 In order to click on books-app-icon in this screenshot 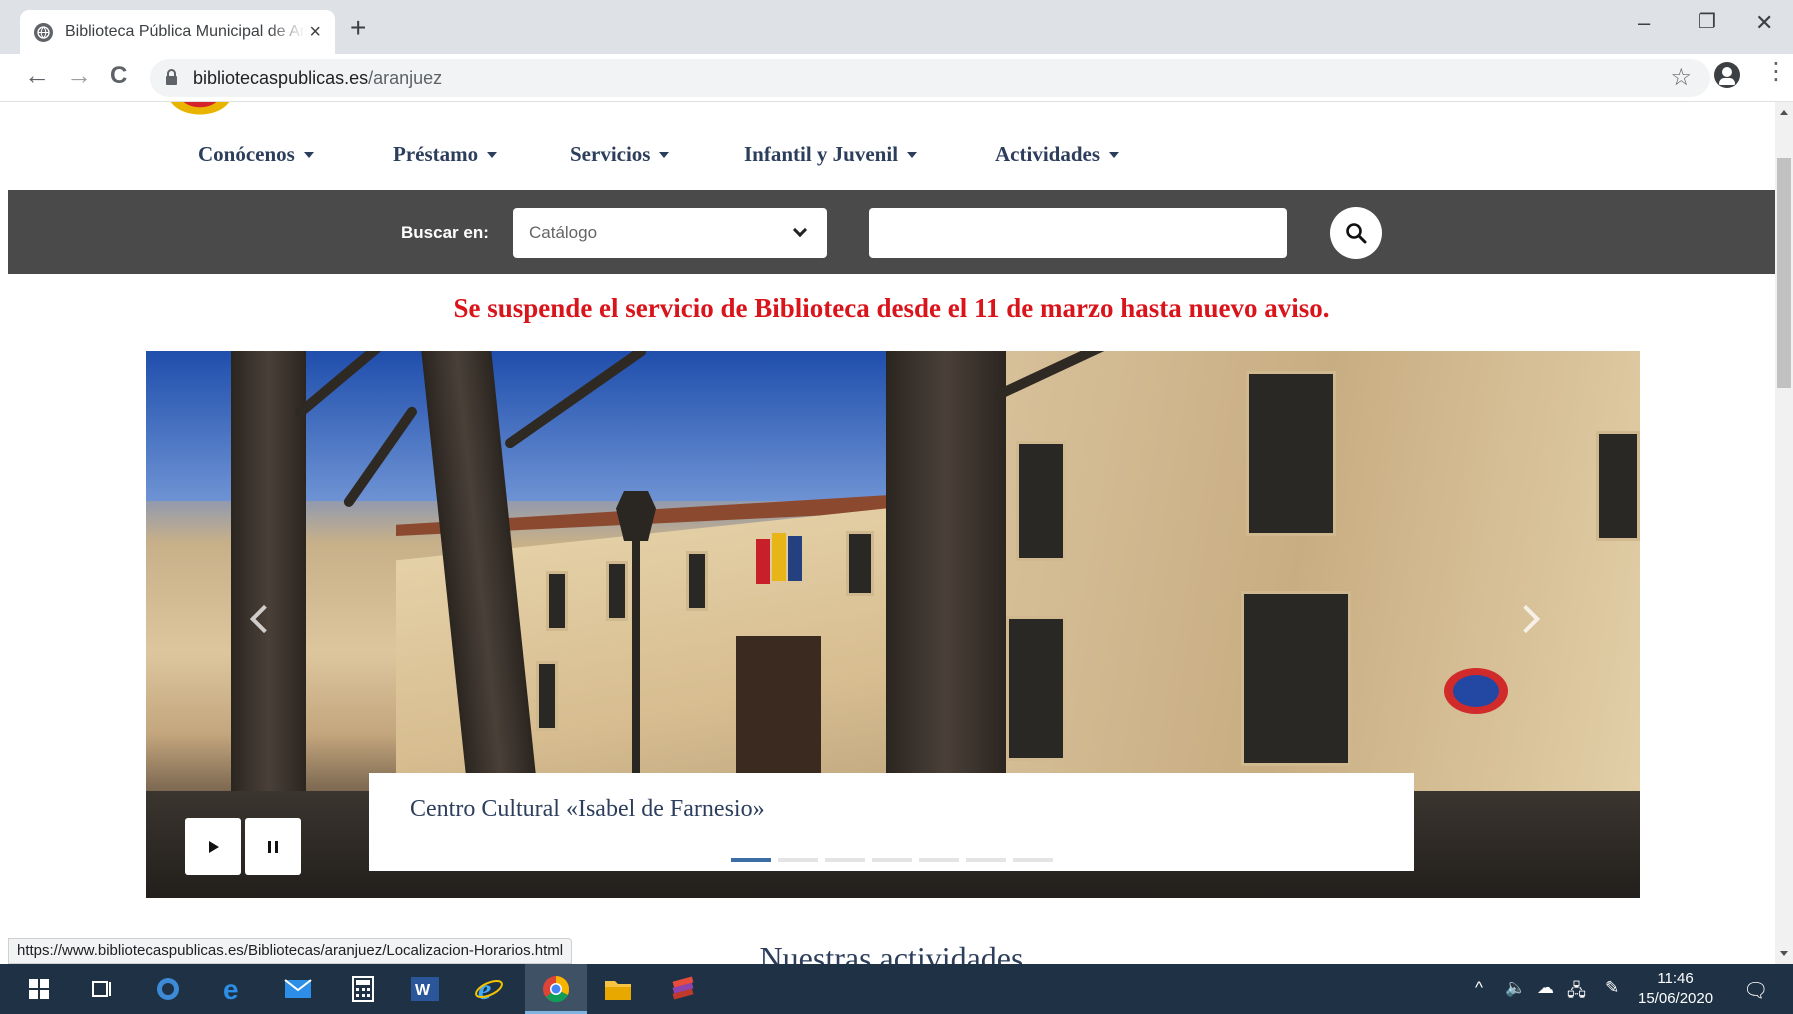, I will do `click(683, 989)`.